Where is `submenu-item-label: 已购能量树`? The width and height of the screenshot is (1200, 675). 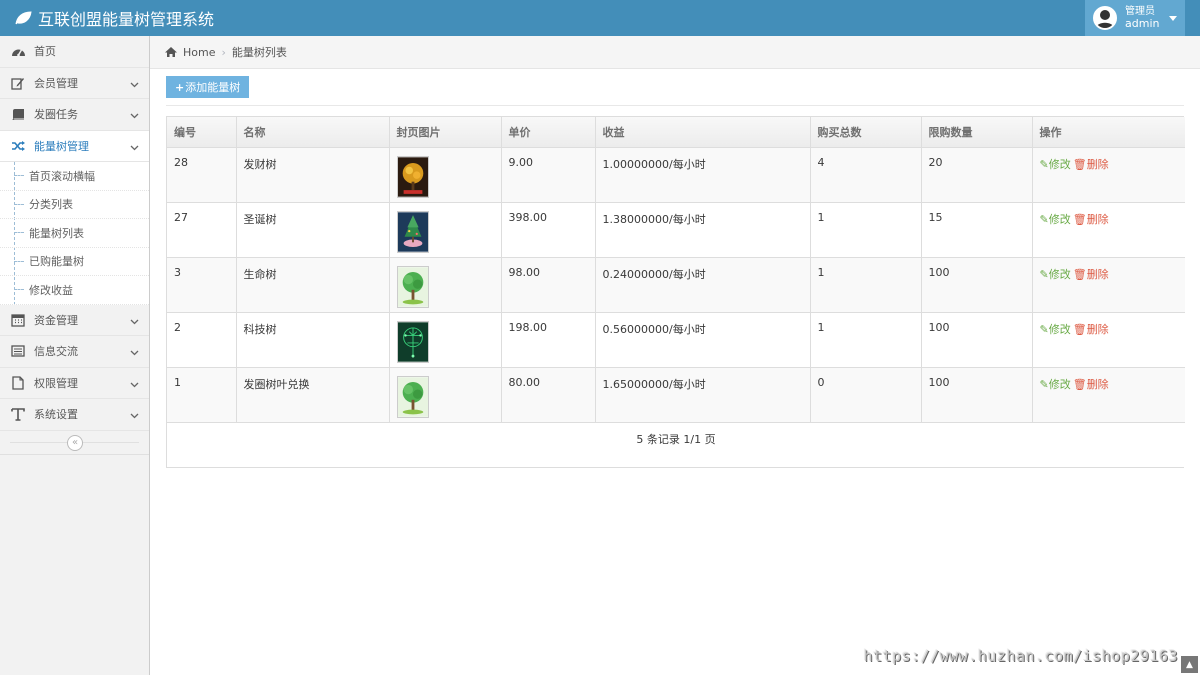 submenu-item-label: 已购能量树 is located at coordinates (56, 262).